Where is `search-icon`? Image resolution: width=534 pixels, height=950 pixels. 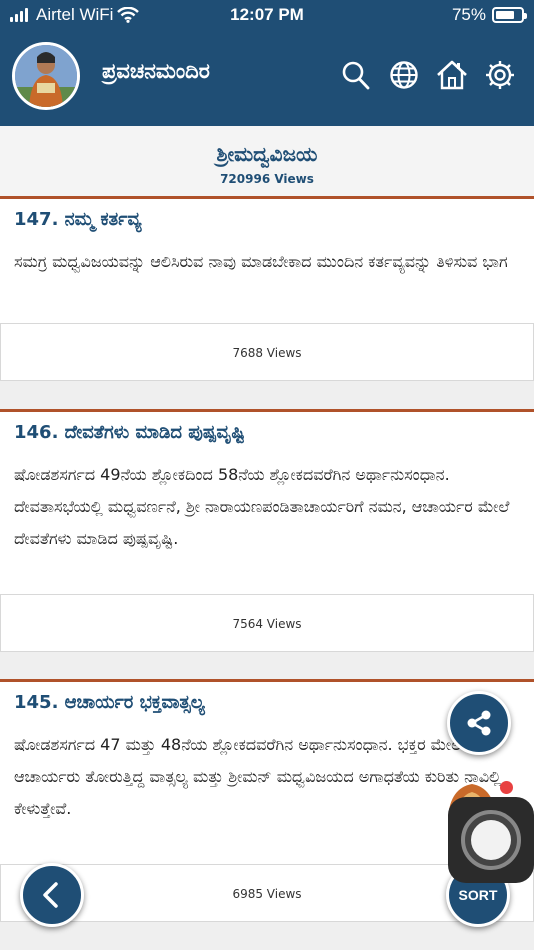 search-icon is located at coordinates (356, 75).